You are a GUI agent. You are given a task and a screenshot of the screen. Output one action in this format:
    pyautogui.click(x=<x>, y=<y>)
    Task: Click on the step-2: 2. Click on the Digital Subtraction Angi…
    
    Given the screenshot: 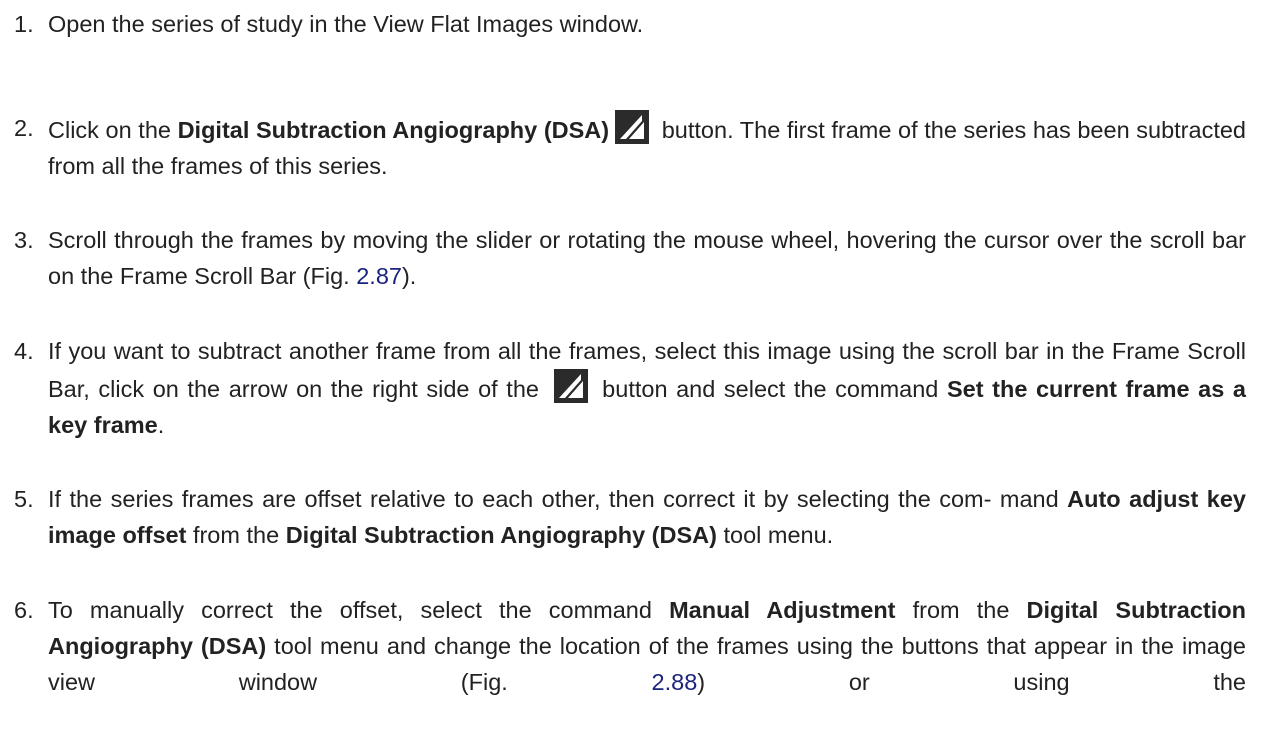 What is the action you would take?
    pyautogui.click(x=630, y=147)
    